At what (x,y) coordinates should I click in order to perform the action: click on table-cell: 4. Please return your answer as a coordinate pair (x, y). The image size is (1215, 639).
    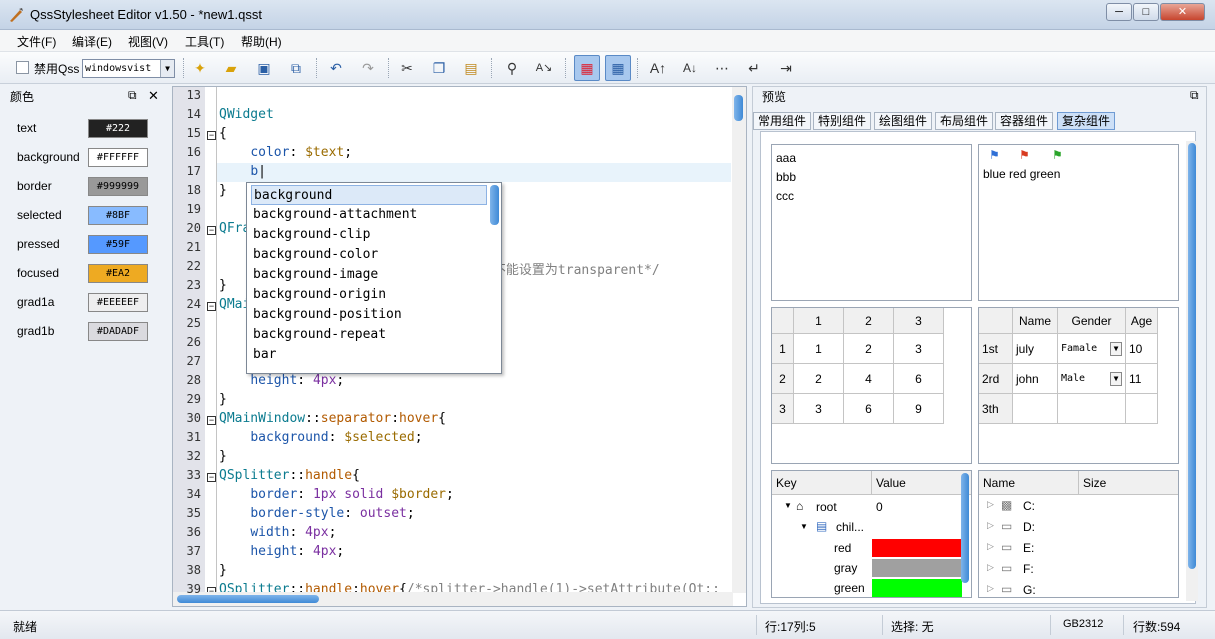
    Looking at the image, I should click on (869, 379).